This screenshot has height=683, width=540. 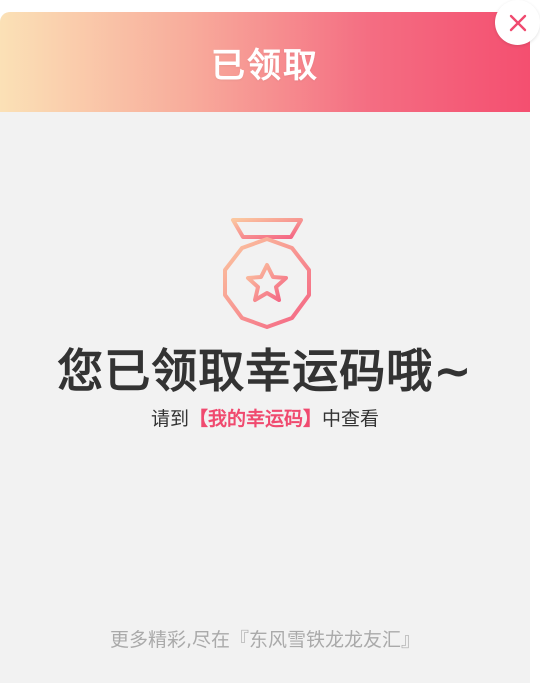 I want to click on sub-message: 请到【我的幸运码】中查看, so click(x=265, y=417).